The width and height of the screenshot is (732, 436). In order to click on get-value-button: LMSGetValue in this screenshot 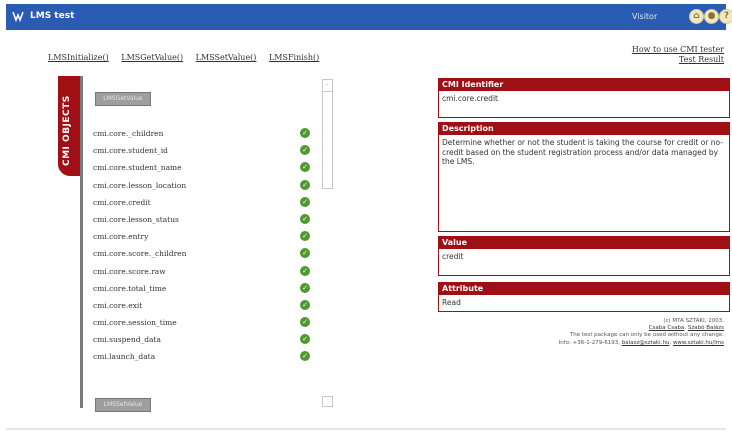, I will do `click(123, 99)`.